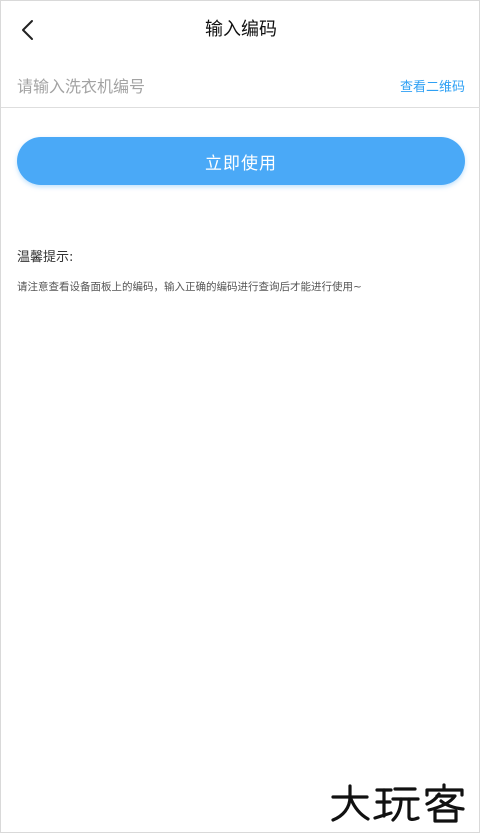  What do you see at coordinates (398, 803) in the screenshot?
I see `watermark-logo` at bounding box center [398, 803].